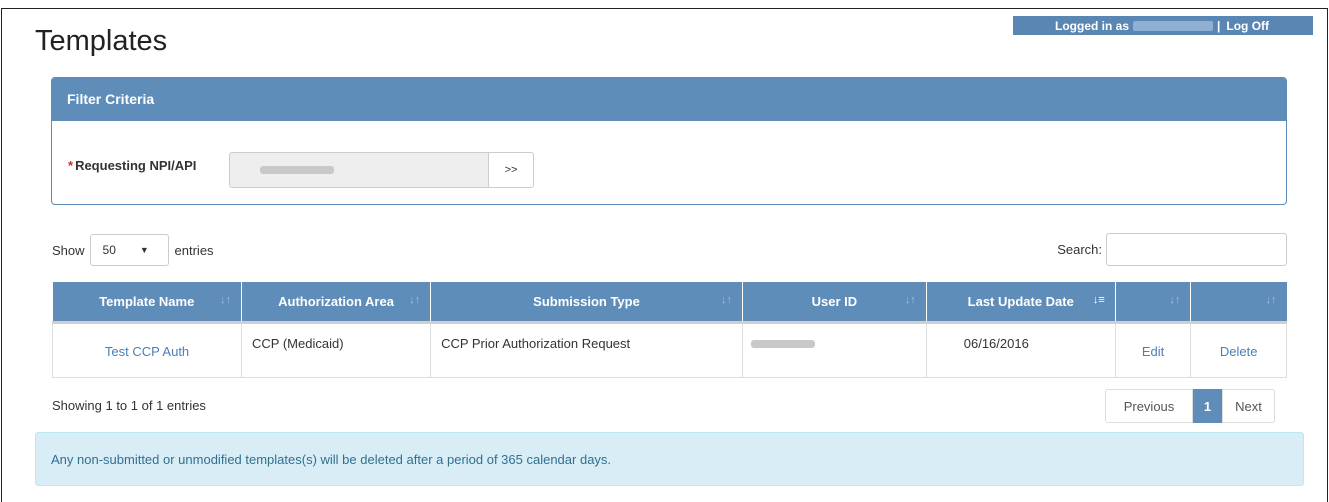 The width and height of the screenshot is (1329, 502). I want to click on cell-user-id, so click(834, 349).